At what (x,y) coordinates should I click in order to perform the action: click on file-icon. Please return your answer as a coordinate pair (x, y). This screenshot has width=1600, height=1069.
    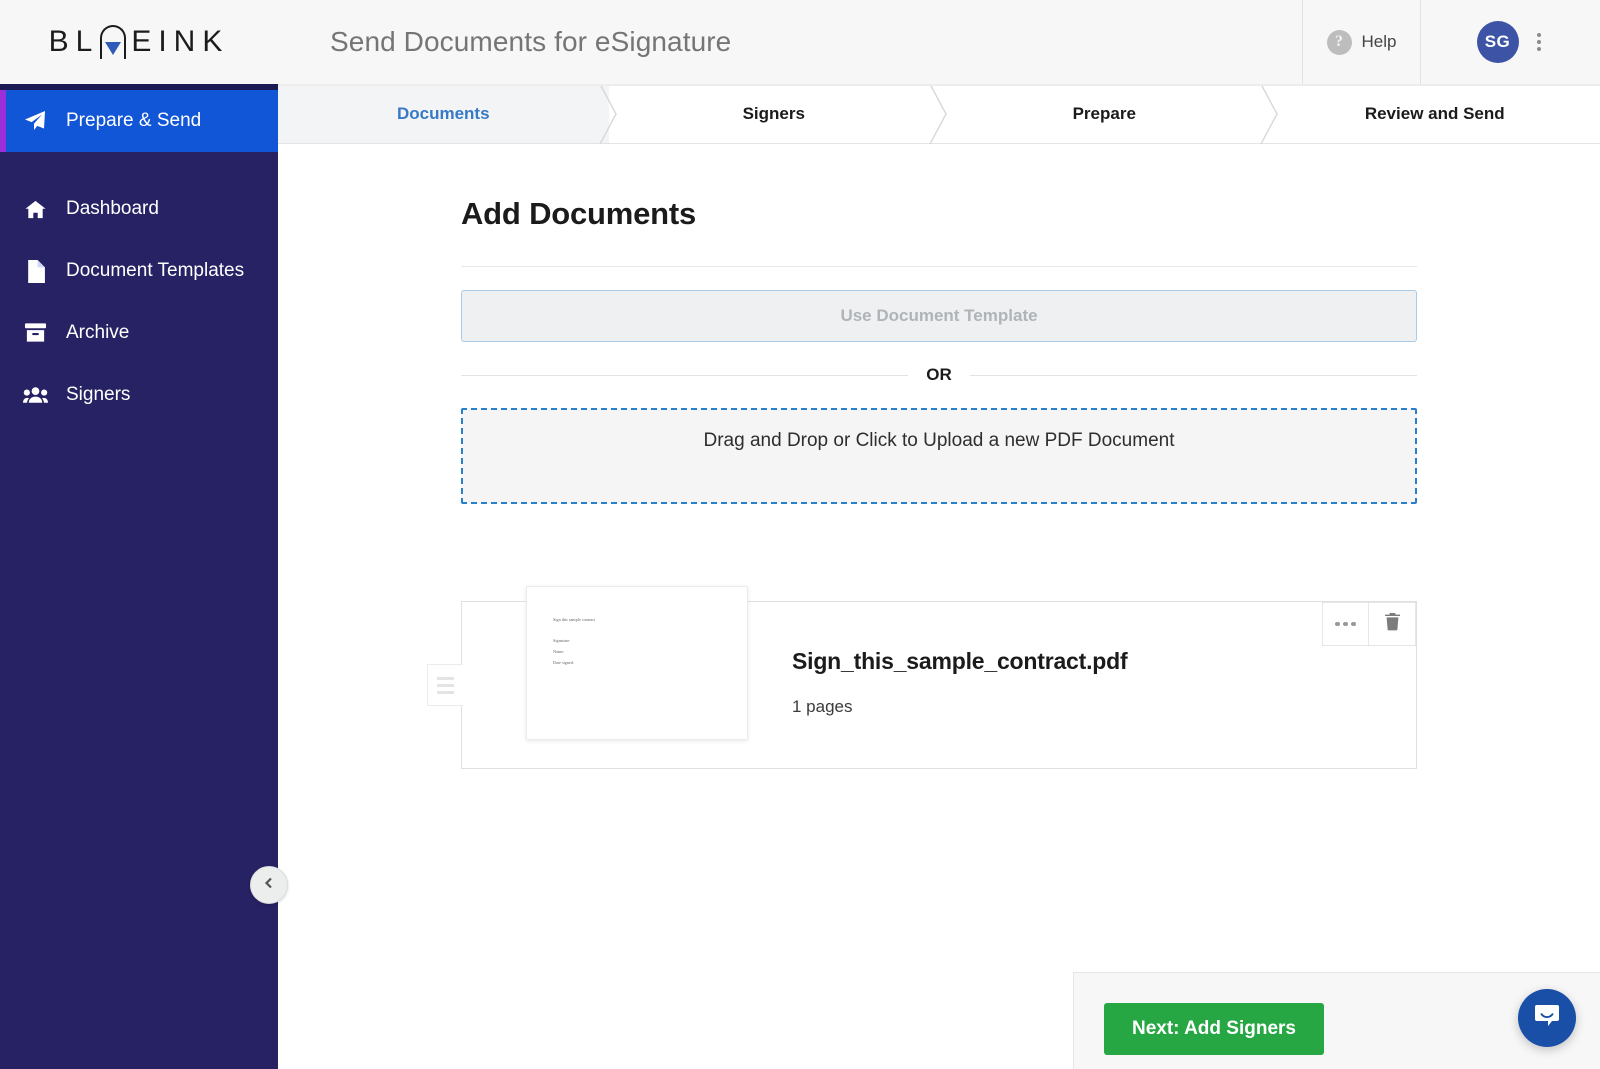
    Looking at the image, I should click on (35, 271).